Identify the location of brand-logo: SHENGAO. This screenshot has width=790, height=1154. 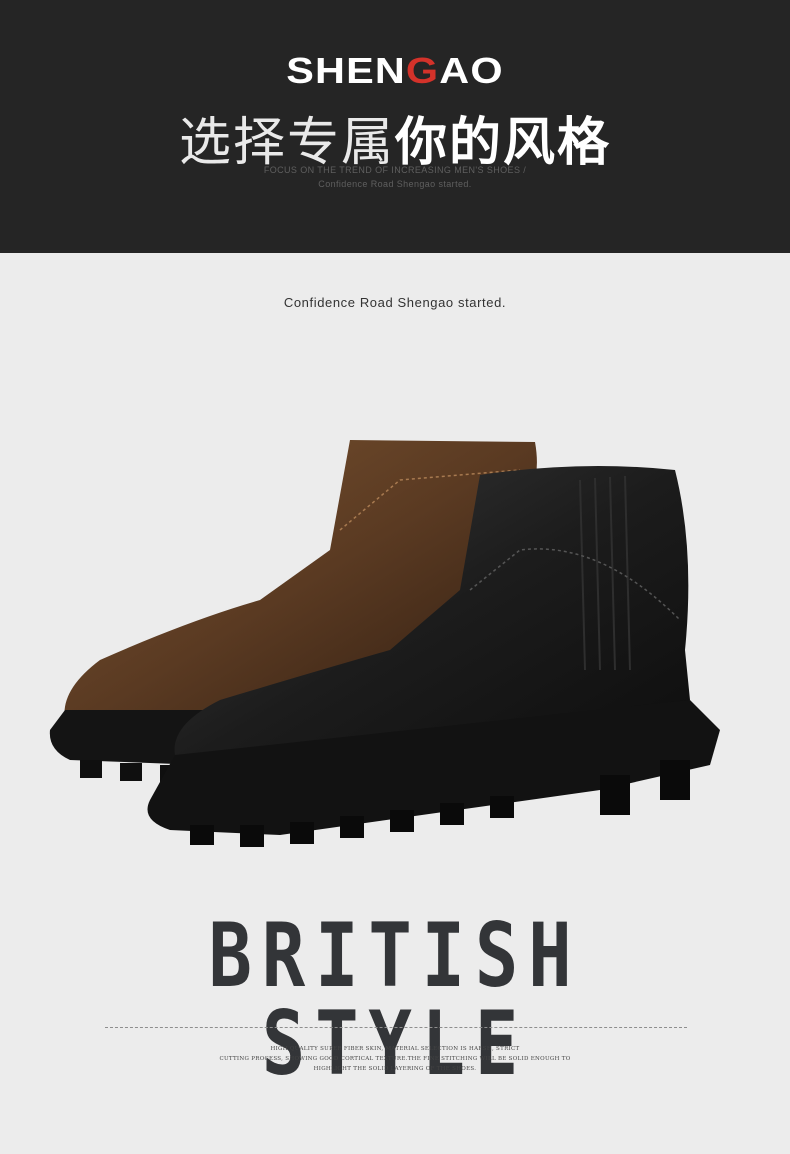
(395, 70).